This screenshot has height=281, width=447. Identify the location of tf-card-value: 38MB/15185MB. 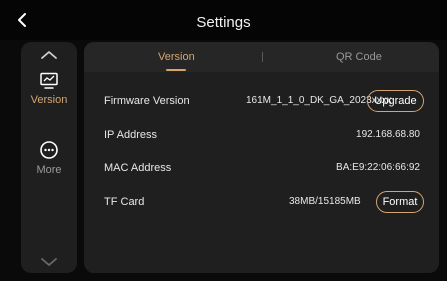
(325, 201).